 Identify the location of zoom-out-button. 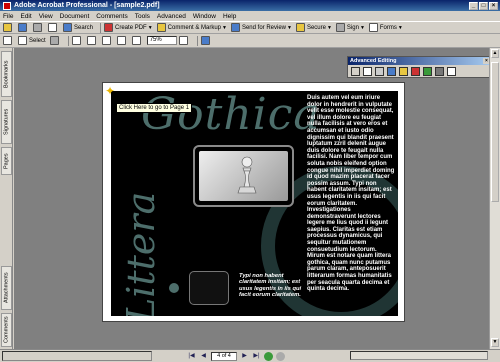
(137, 40).